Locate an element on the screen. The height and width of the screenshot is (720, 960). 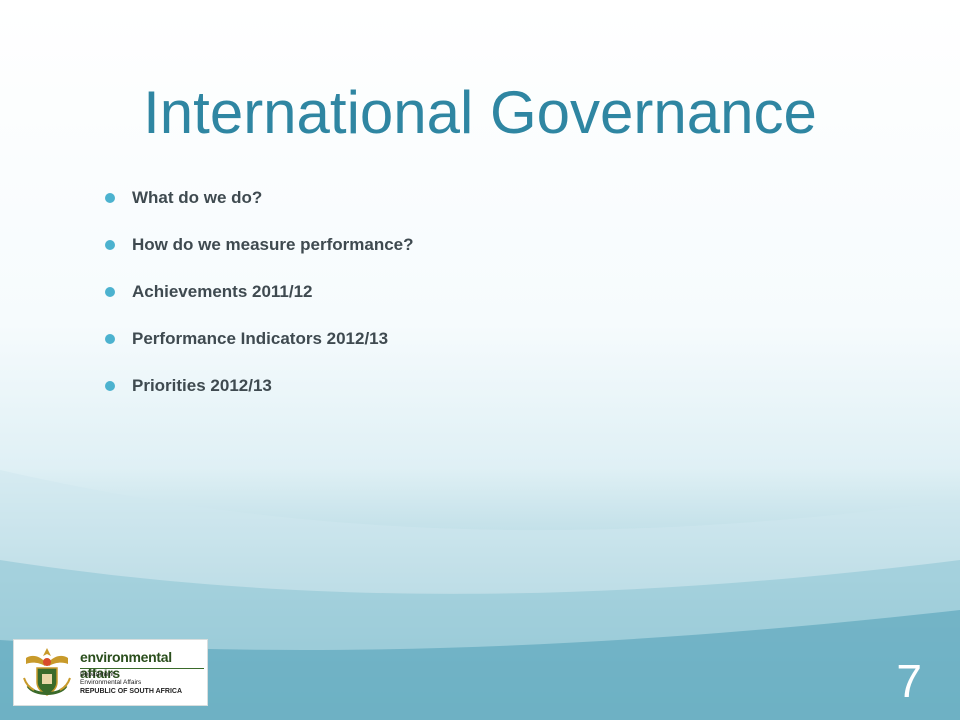
list-item: Achievements 2011/12 is located at coordinates (257, 297).